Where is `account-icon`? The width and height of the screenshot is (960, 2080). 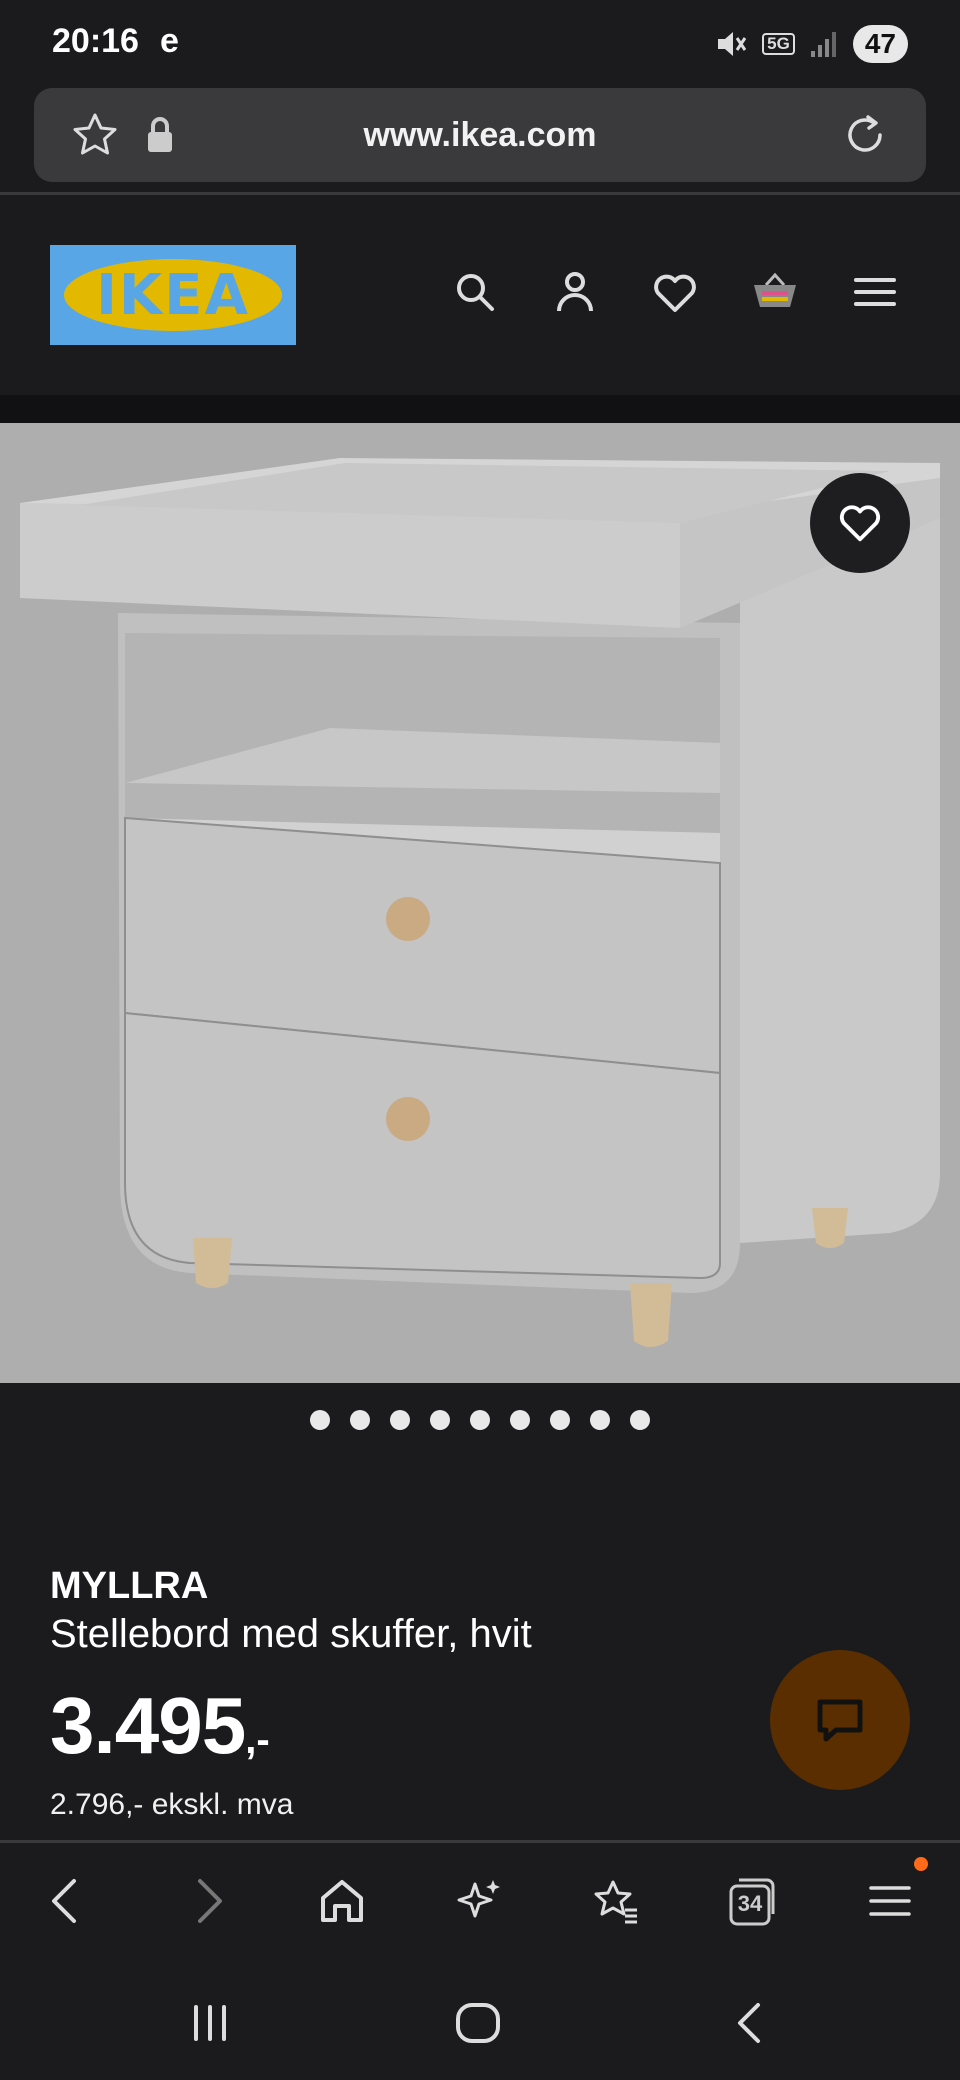 account-icon is located at coordinates (575, 292).